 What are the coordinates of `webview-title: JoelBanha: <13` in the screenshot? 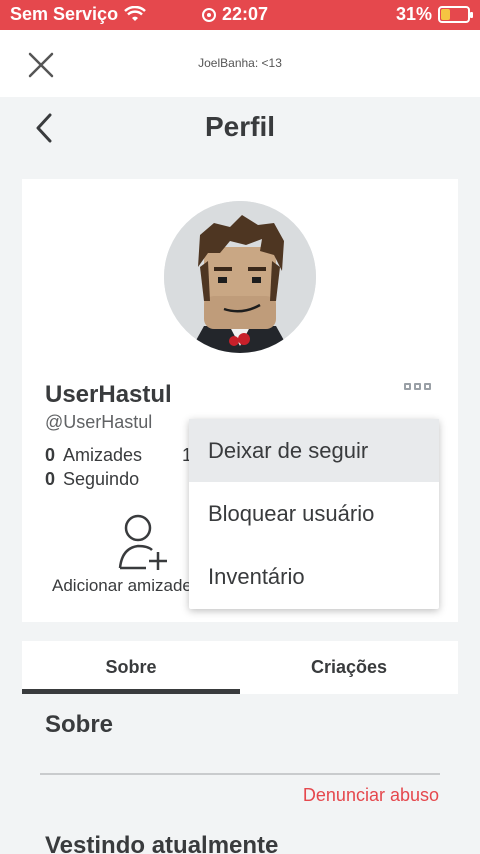 It's located at (240, 63).